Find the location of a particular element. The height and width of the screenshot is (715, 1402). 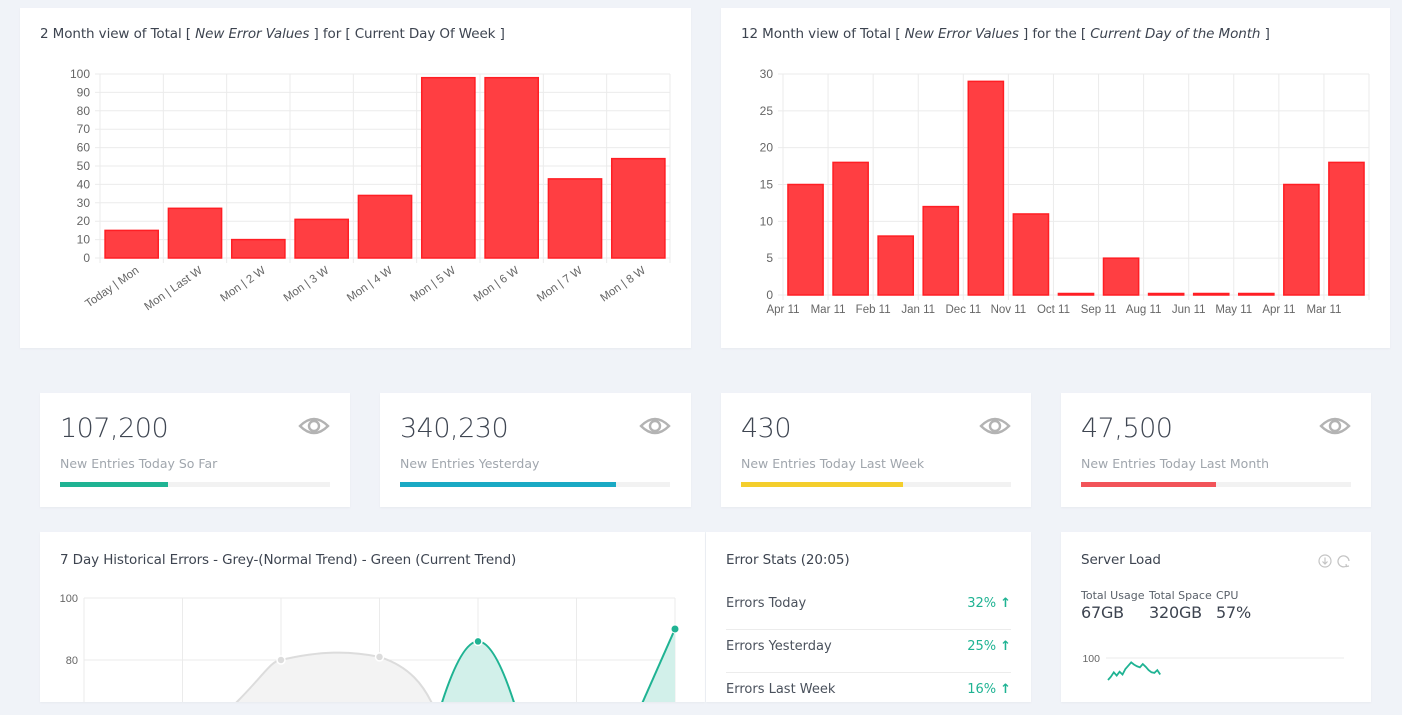

historical-errors-chart: 100 80 is located at coordinates (370, 647).